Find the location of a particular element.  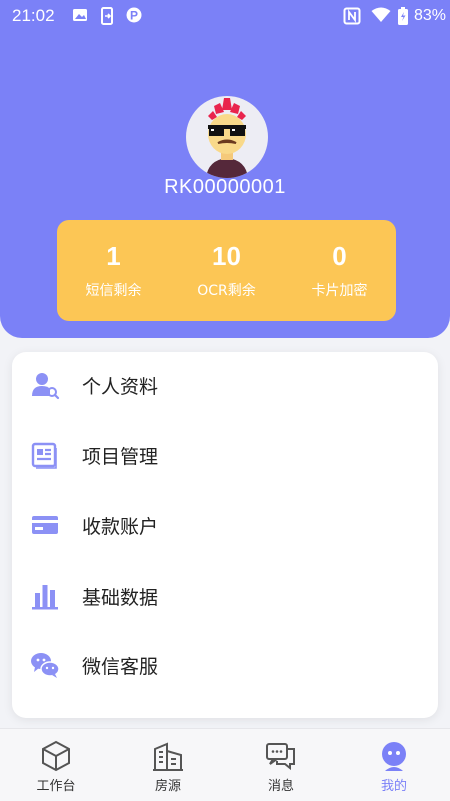

stat-card-encryption: 0 卡片加密 is located at coordinates (339, 269).